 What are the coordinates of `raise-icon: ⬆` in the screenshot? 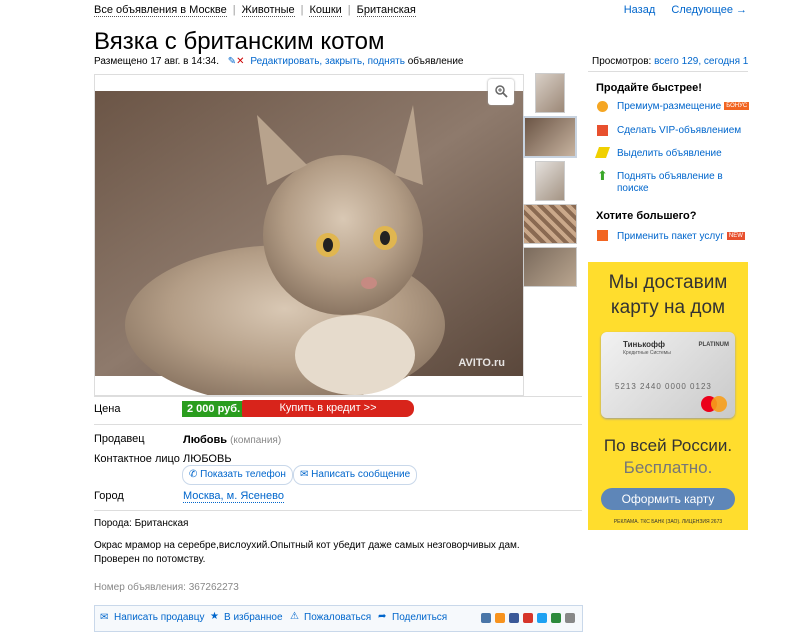 It's located at (602, 175).